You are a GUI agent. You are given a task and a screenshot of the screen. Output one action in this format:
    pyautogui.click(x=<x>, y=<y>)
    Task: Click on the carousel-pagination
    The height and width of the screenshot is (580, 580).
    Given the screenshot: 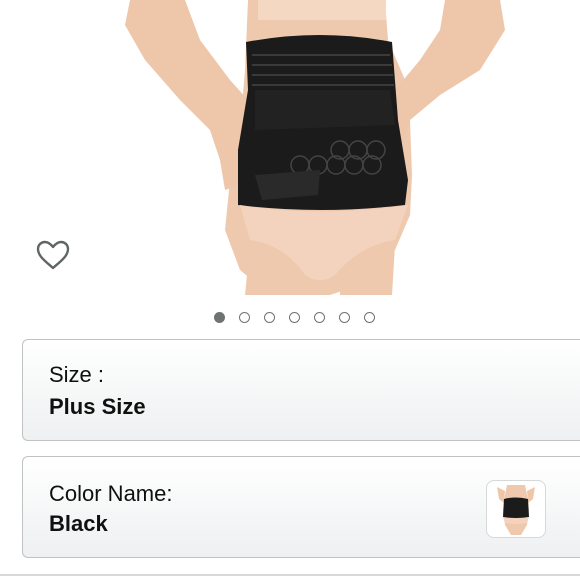 What is the action you would take?
    pyautogui.click(x=290, y=318)
    